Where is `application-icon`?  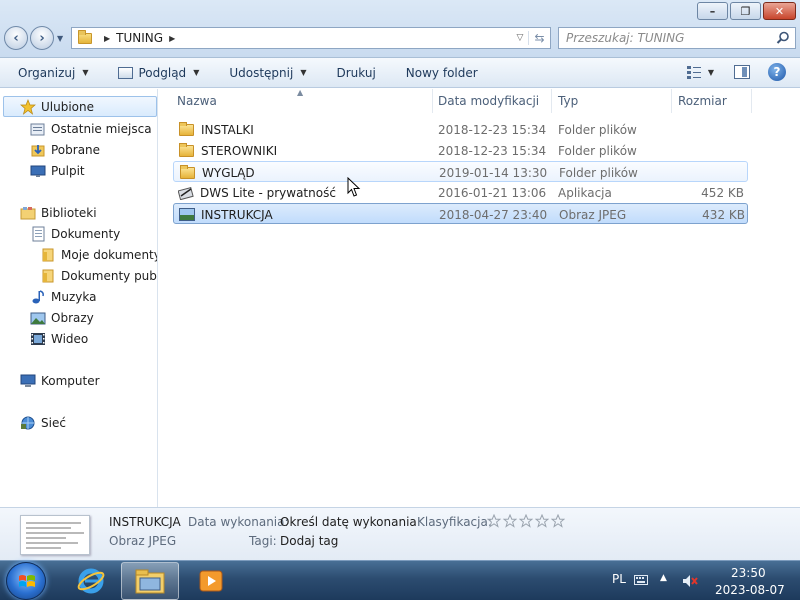 application-icon is located at coordinates (186, 193).